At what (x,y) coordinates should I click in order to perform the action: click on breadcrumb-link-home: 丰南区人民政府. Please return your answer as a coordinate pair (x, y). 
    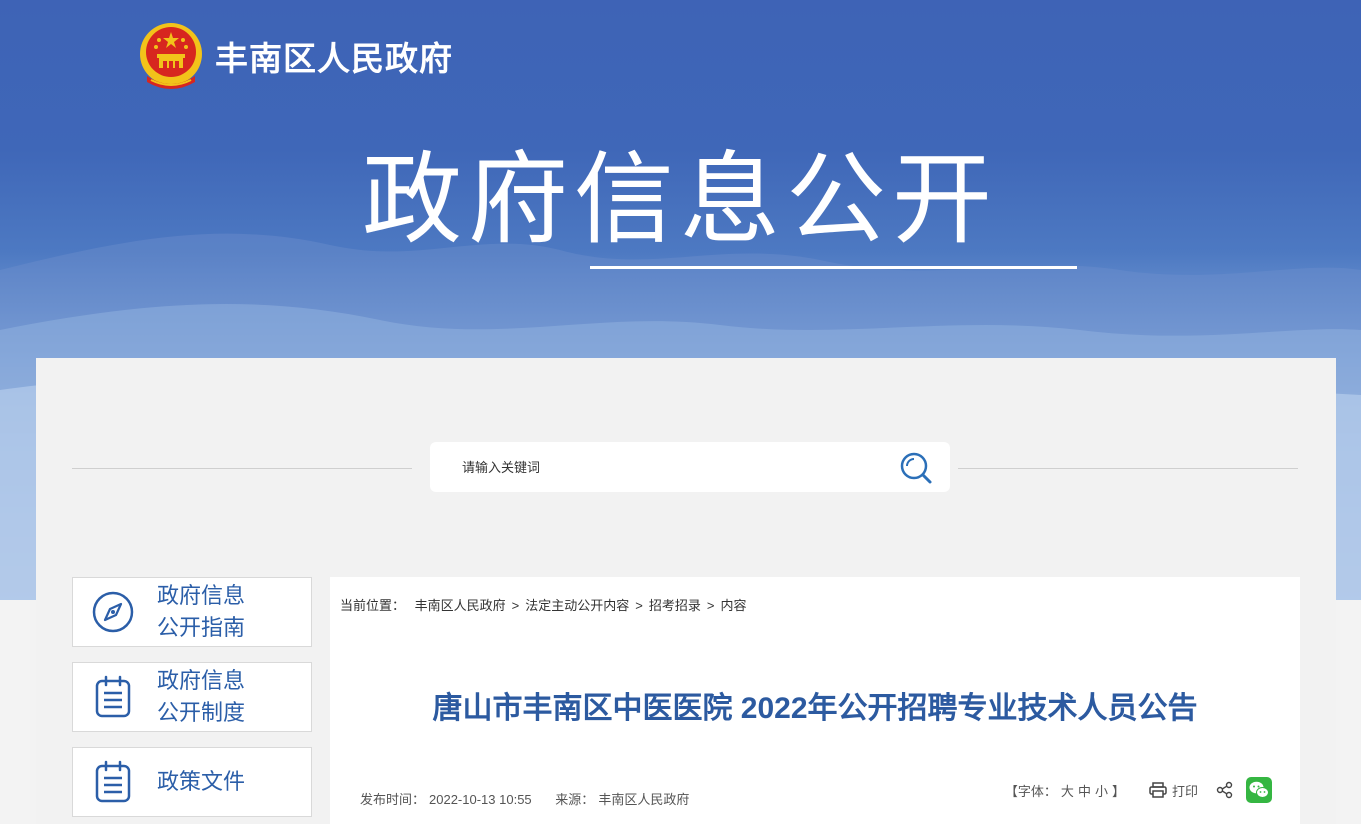
    Looking at the image, I should click on (460, 605).